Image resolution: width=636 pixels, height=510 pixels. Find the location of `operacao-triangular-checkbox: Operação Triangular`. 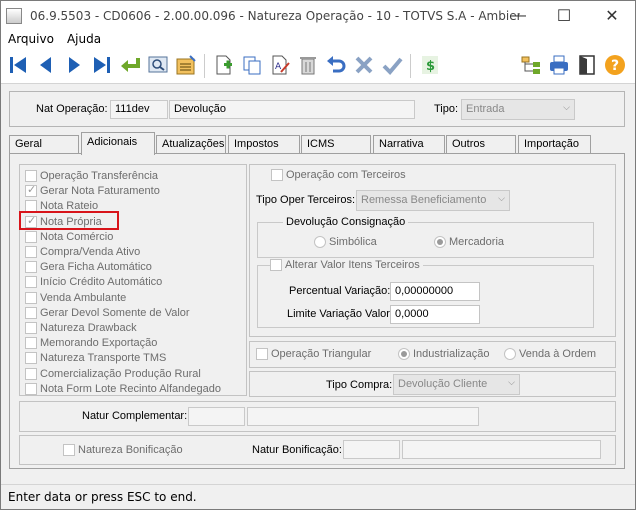

operacao-triangular-checkbox: Operação Triangular is located at coordinates (313, 354).